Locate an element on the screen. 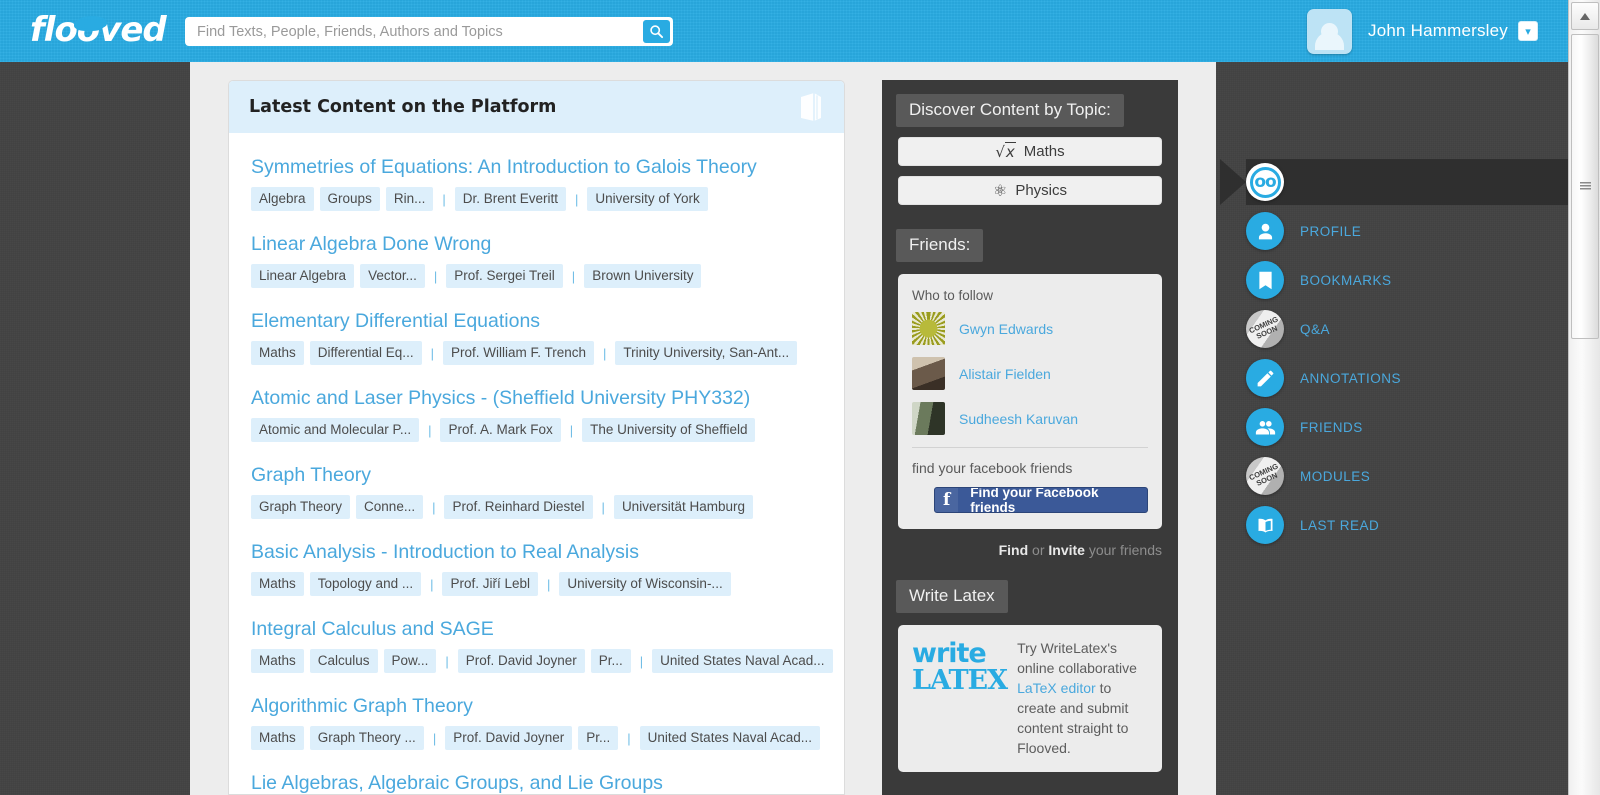  institution-tag: University of York is located at coordinates (647, 199).